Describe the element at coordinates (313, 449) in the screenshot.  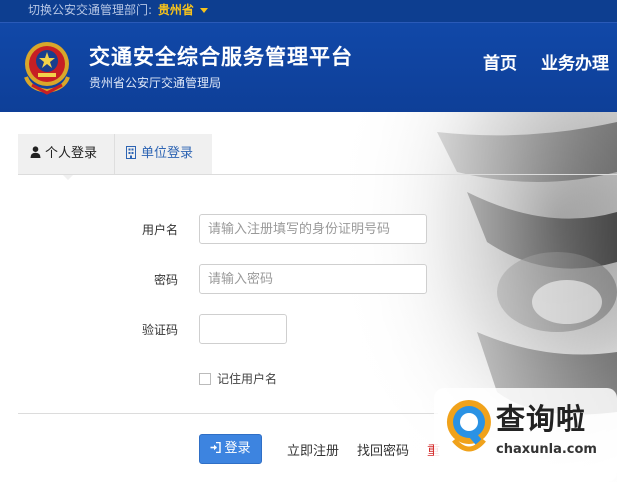
I see `register-link: 立即注册` at that location.